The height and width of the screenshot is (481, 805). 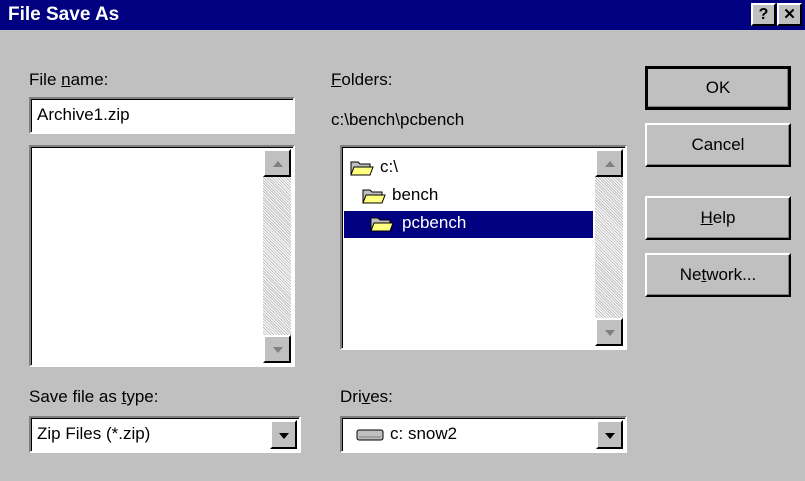 I want to click on file-list-scroll-down-button, so click(x=277, y=349).